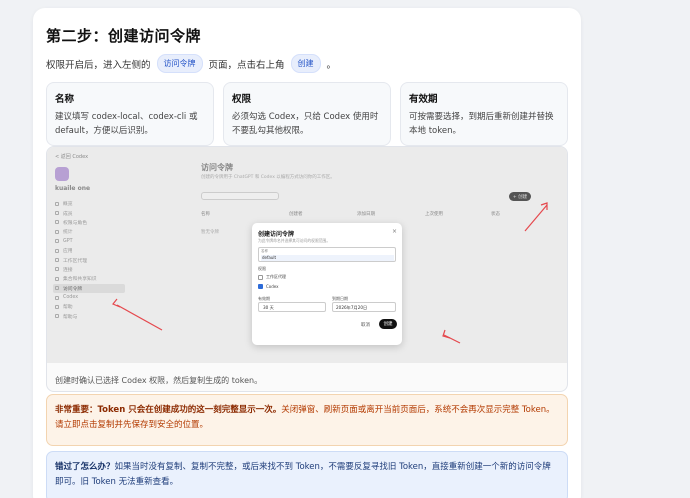 The width and height of the screenshot is (690, 498). What do you see at coordinates (423, 99) in the screenshot?
I see `tip-title: 有效期` at bounding box center [423, 99].